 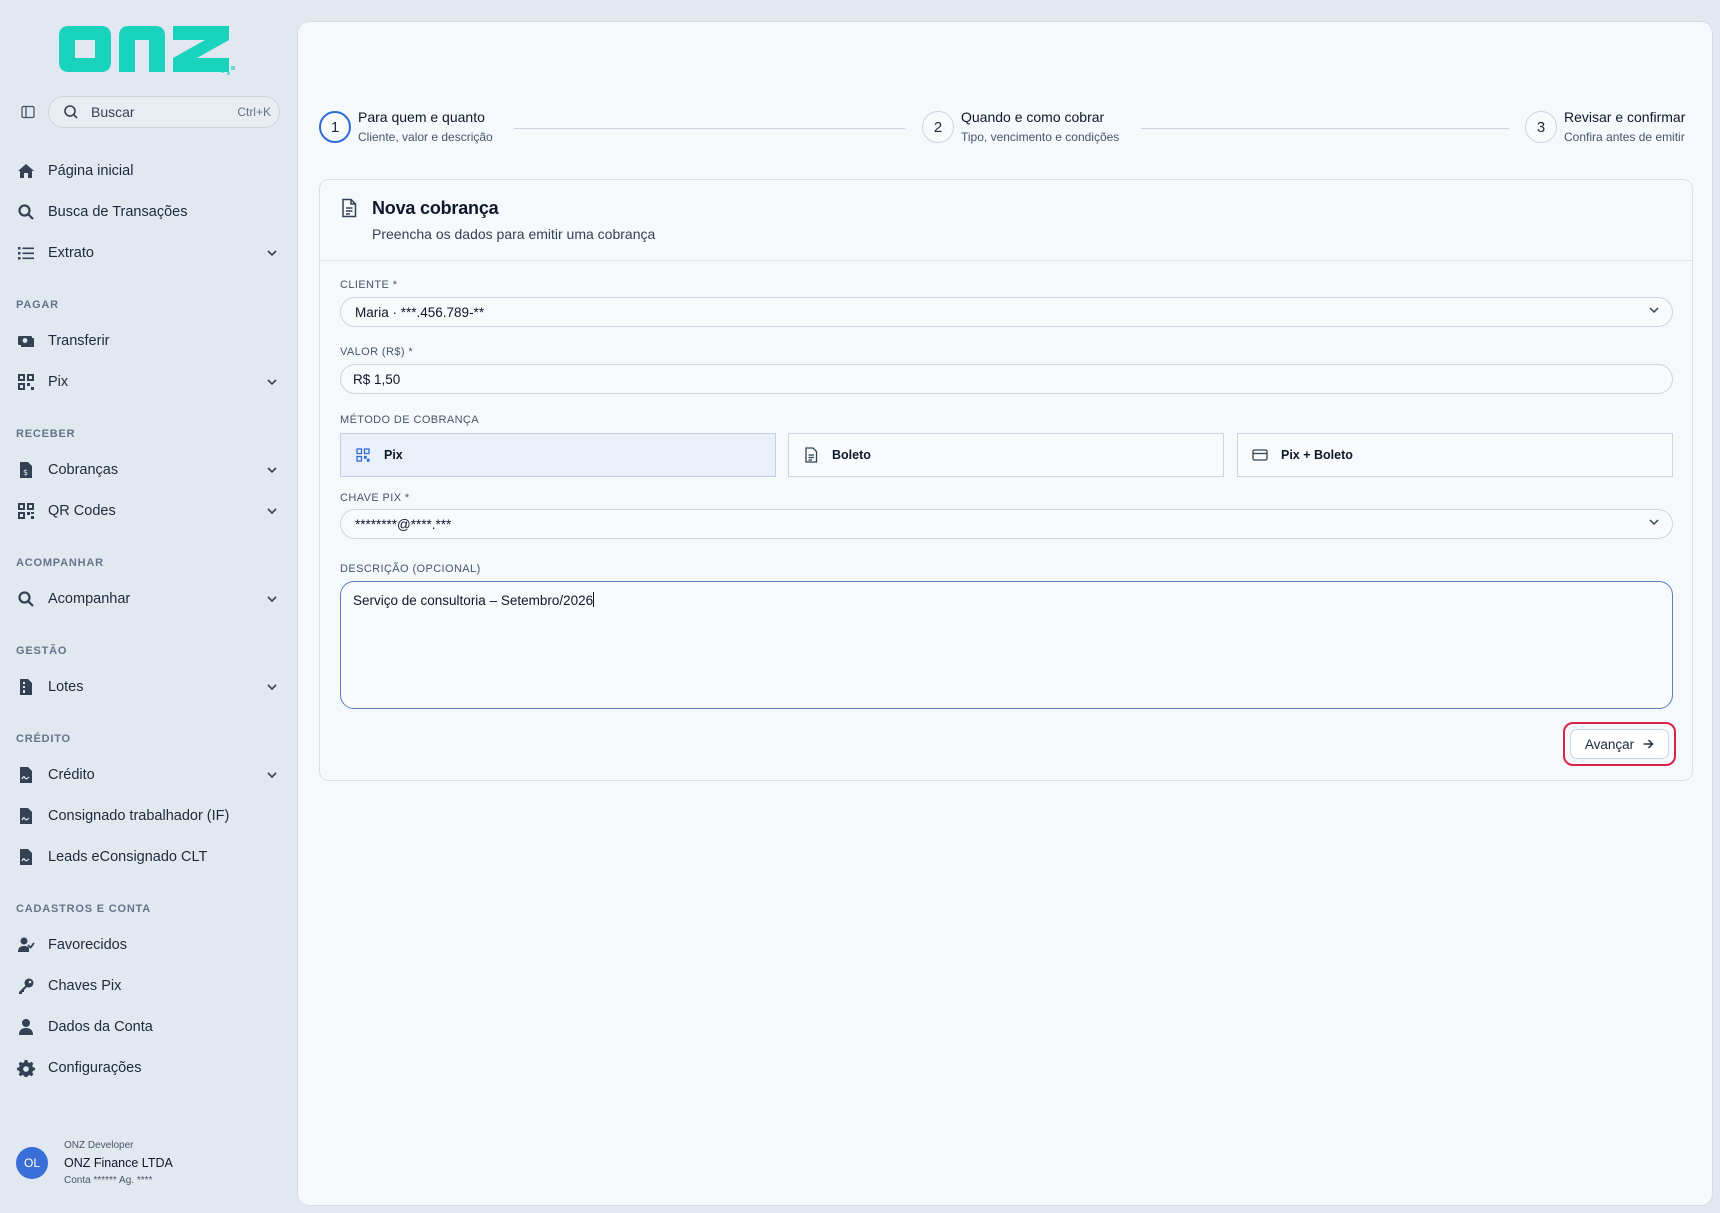 I want to click on next-button: Avançar, so click(x=1619, y=744).